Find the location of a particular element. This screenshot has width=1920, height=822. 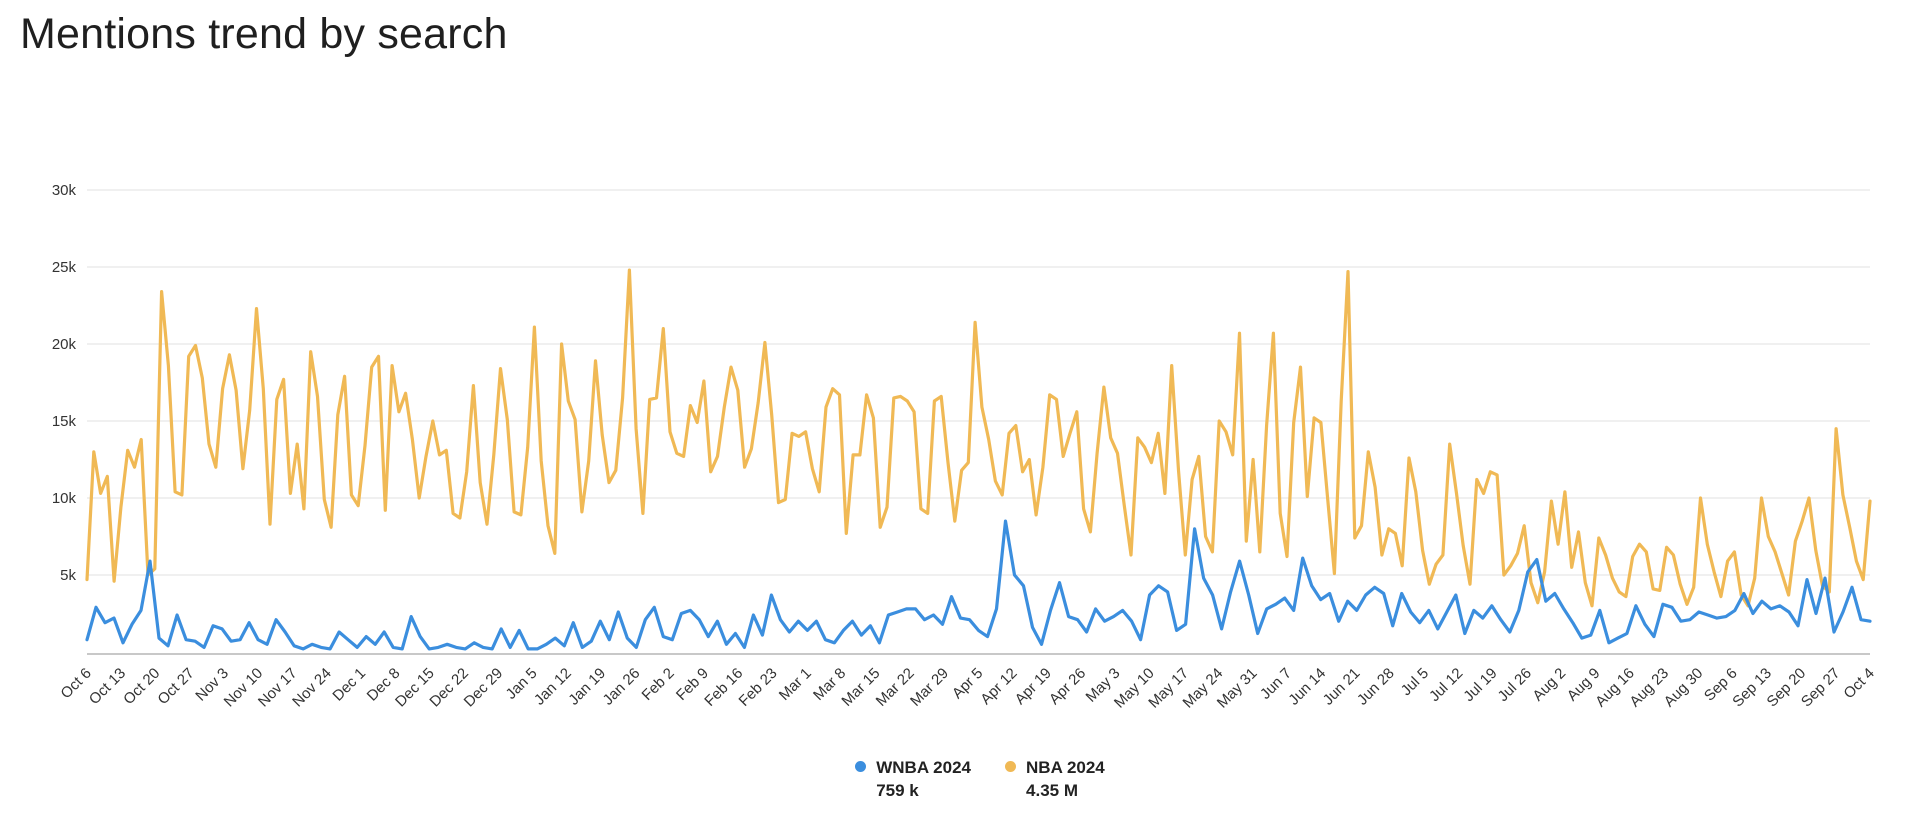

x-tick-label: Dec 1 is located at coordinates (349, 685).